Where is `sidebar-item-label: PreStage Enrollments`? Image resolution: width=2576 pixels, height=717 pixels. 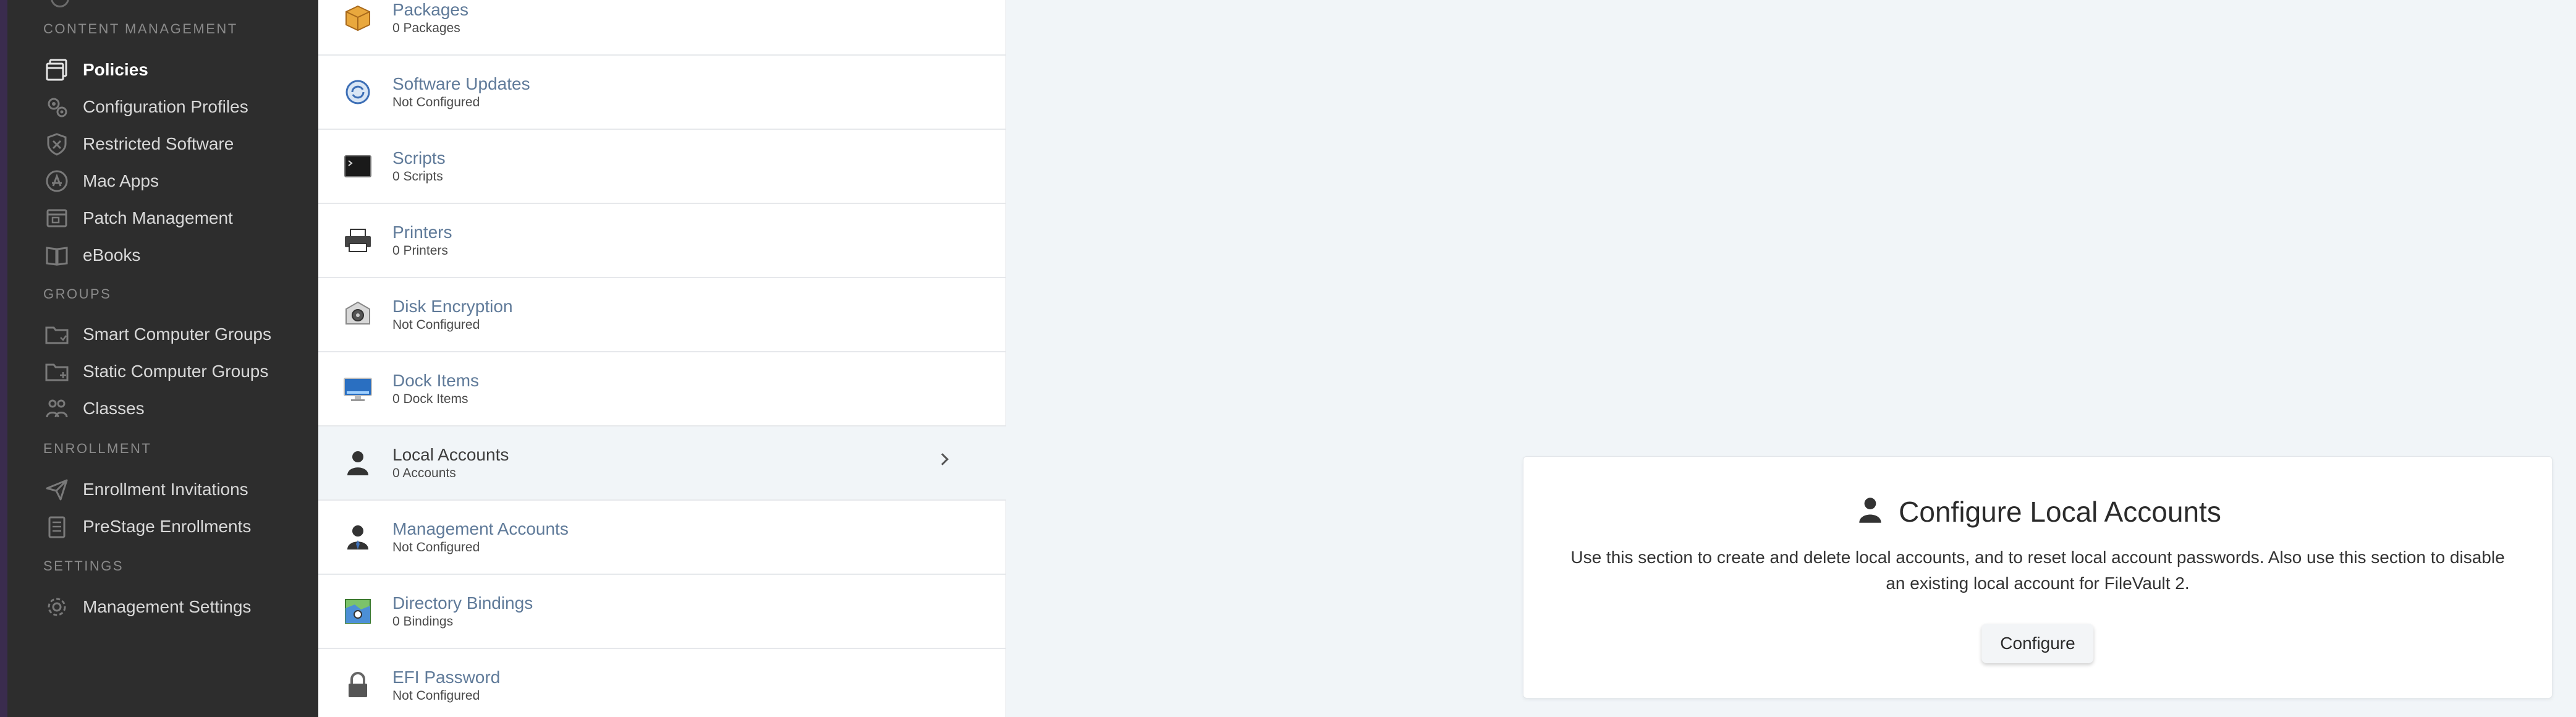
sidebar-item-label: PreStage Enrollments is located at coordinates (167, 526).